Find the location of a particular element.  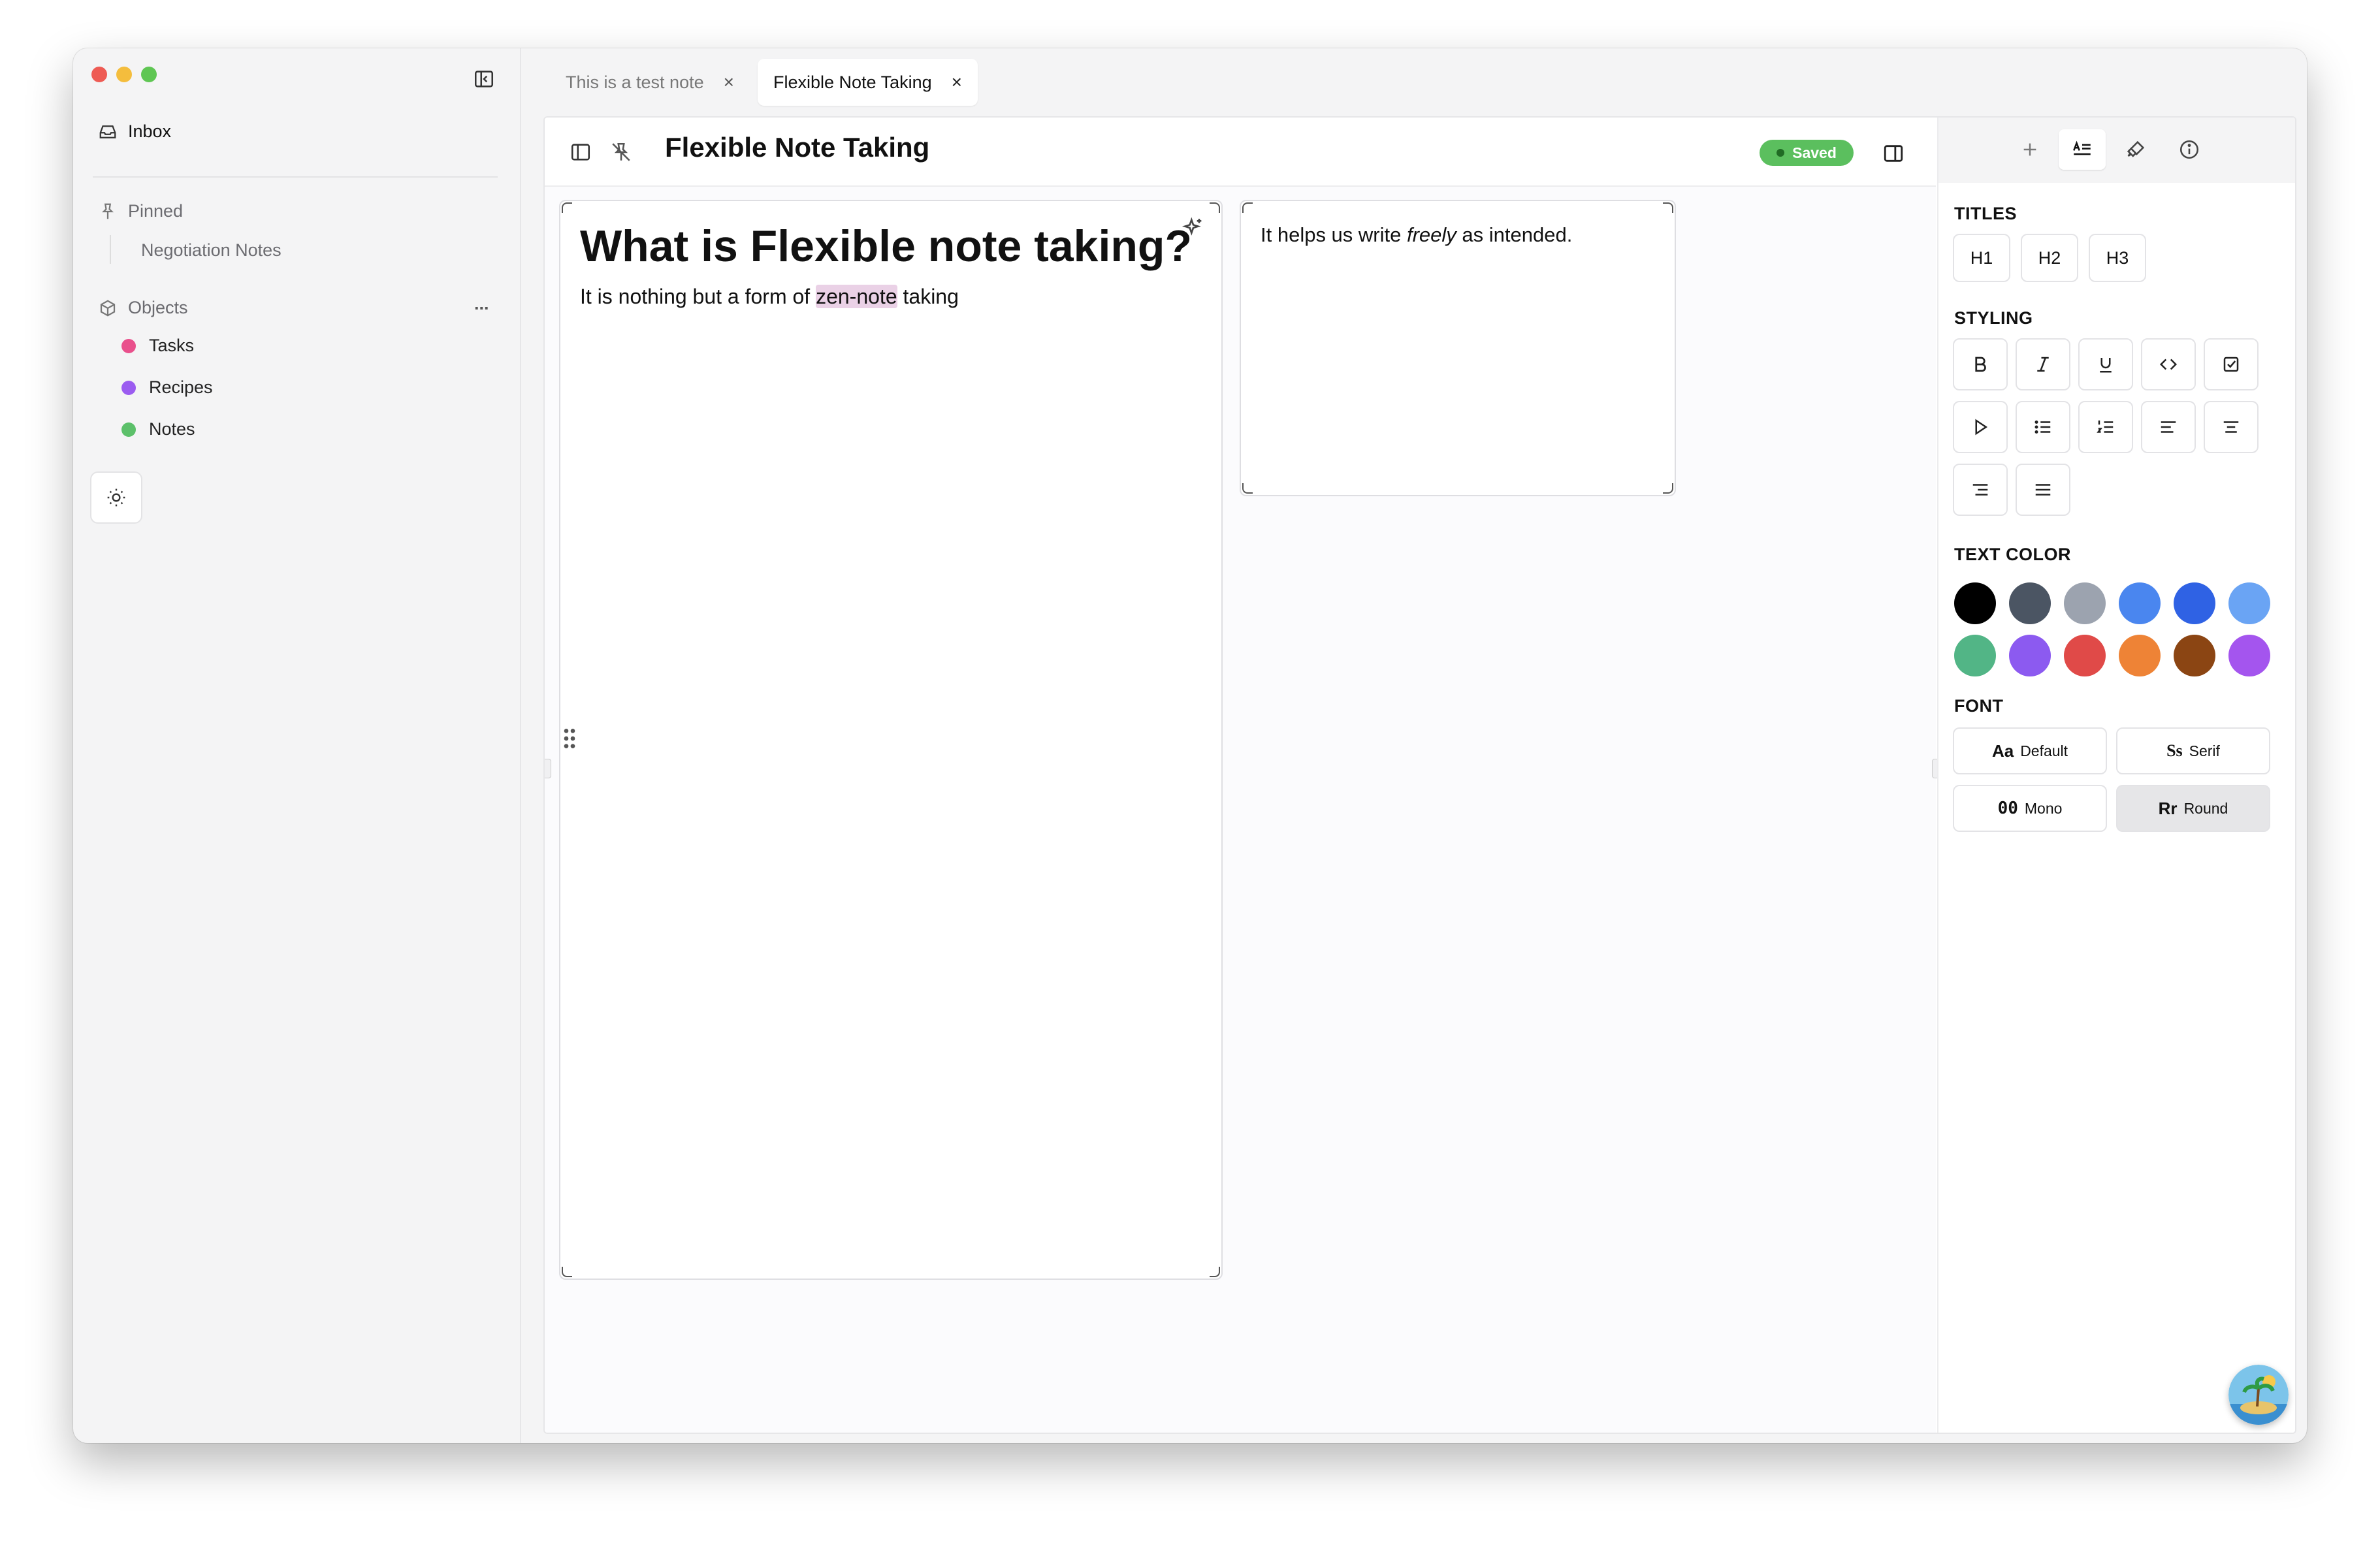

code-icon is located at coordinates (2168, 364).